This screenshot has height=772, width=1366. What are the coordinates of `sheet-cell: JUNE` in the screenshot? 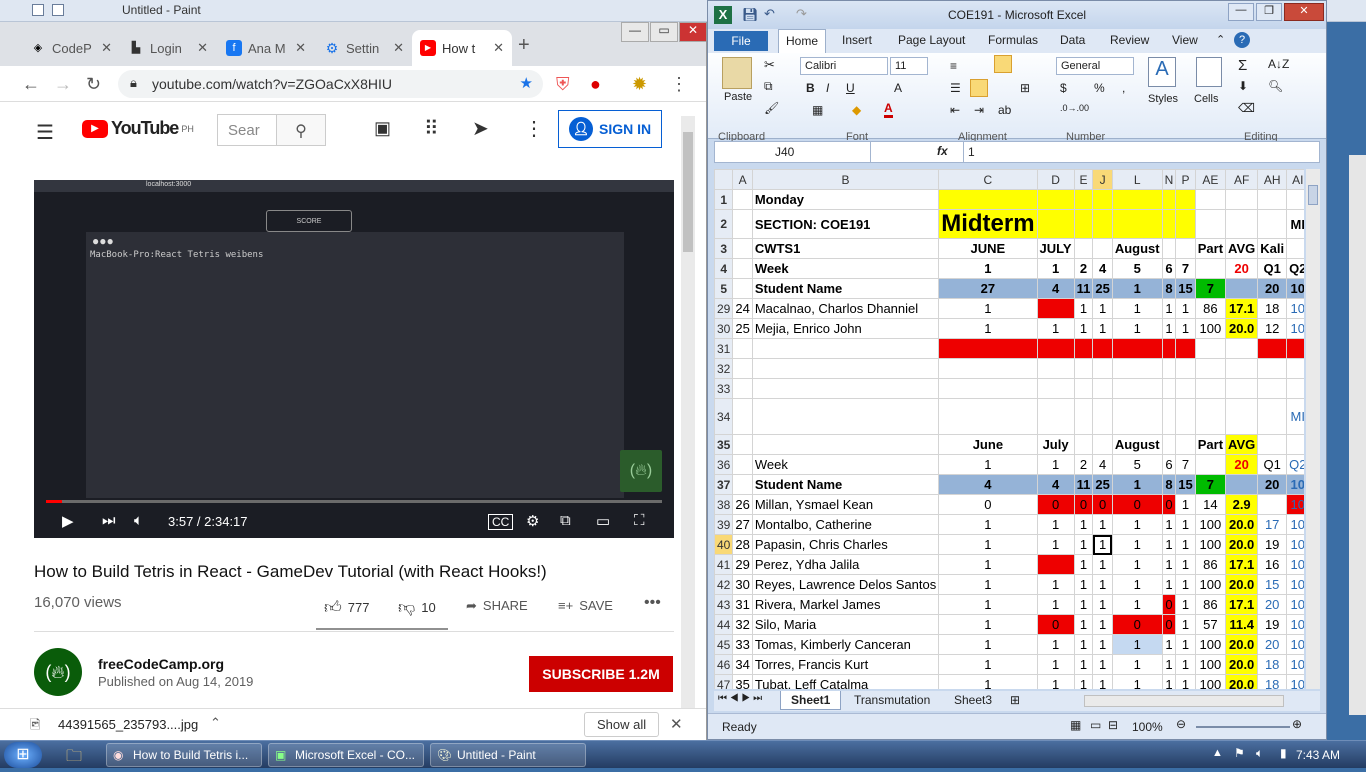 It's located at (988, 248).